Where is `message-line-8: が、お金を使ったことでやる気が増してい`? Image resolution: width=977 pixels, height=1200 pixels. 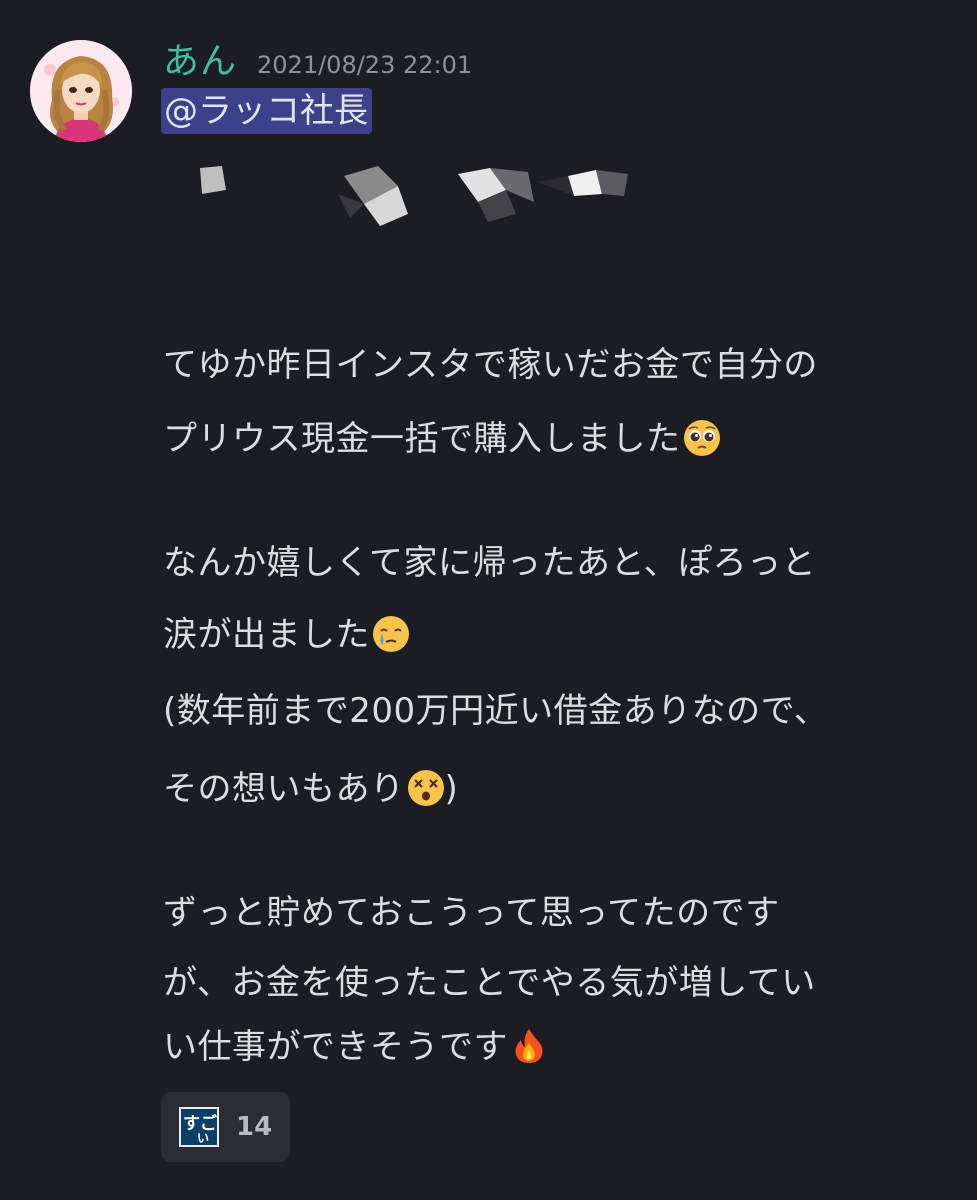 message-line-8: が、お金を使ったことでやる気が増してい is located at coordinates (489, 983).